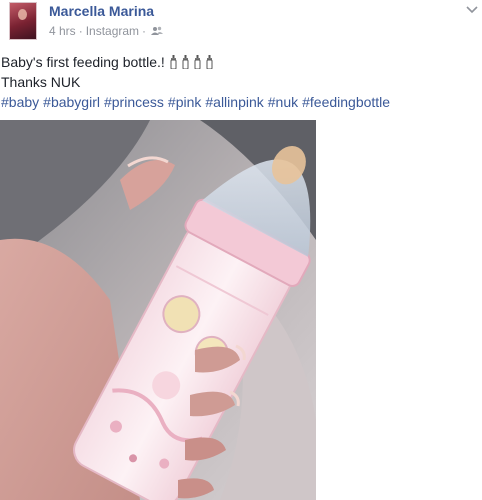  Describe the element at coordinates (236, 62) in the screenshot. I see `caption-line: Baby's first feeding bottle.!` at that location.